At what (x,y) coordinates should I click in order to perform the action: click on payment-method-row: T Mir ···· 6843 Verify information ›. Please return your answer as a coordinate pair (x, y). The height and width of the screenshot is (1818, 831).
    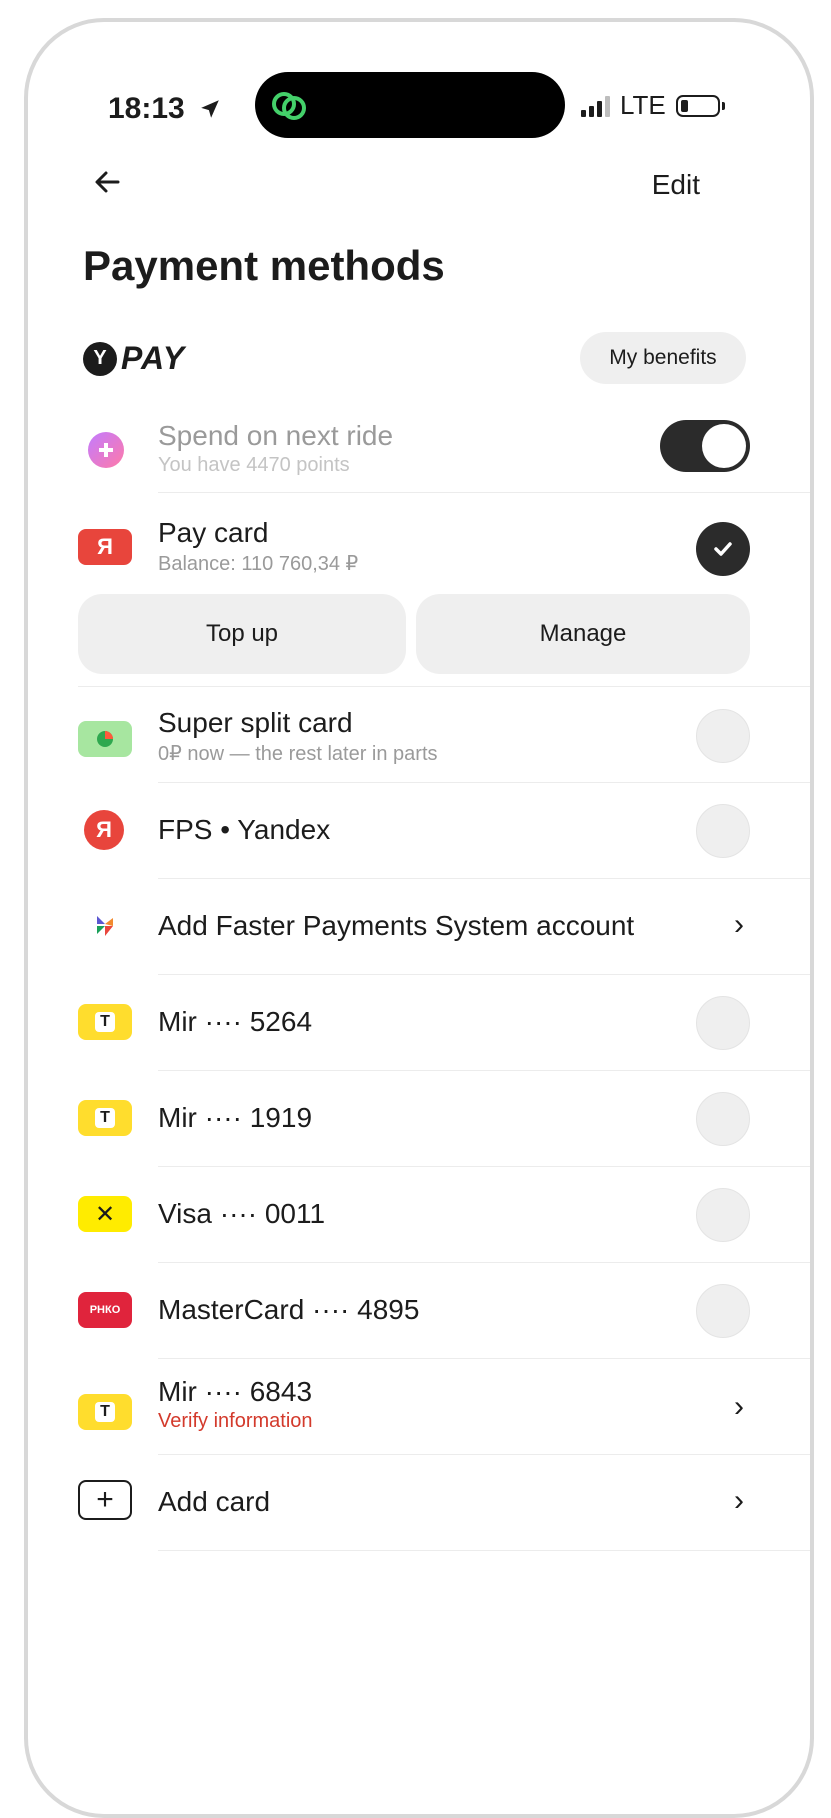
    Looking at the image, I should click on (414, 1407).